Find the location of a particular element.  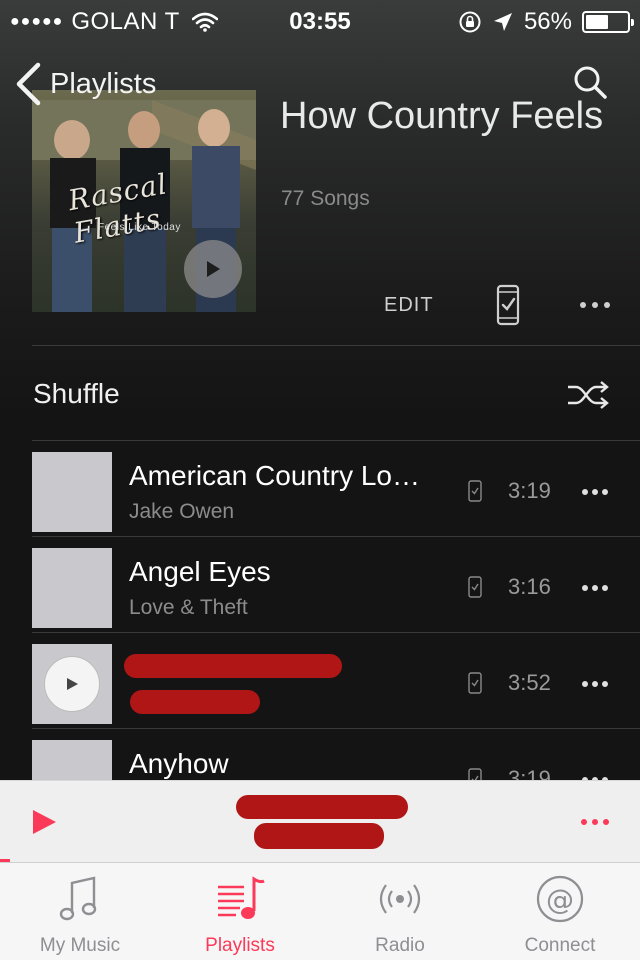

album-subtitle: Feels Like Today is located at coordinates (139, 227).